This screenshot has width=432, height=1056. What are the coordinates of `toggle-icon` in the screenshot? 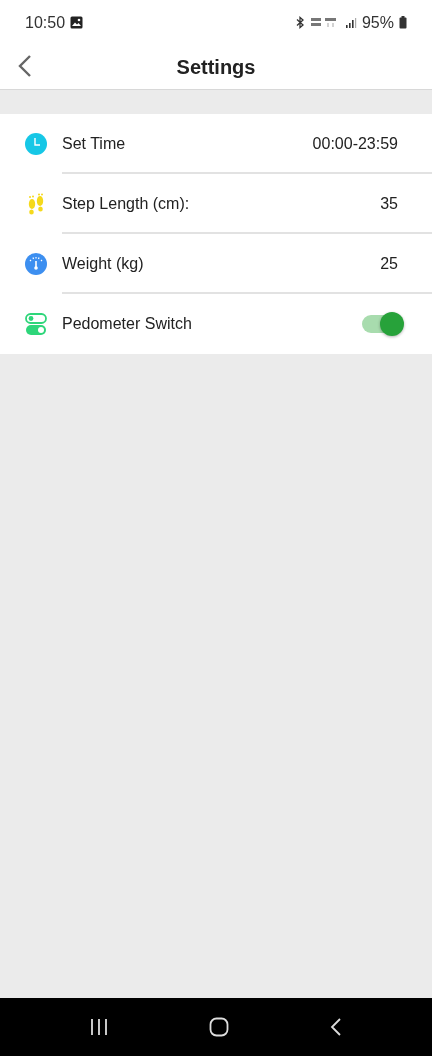 It's located at (36, 324).